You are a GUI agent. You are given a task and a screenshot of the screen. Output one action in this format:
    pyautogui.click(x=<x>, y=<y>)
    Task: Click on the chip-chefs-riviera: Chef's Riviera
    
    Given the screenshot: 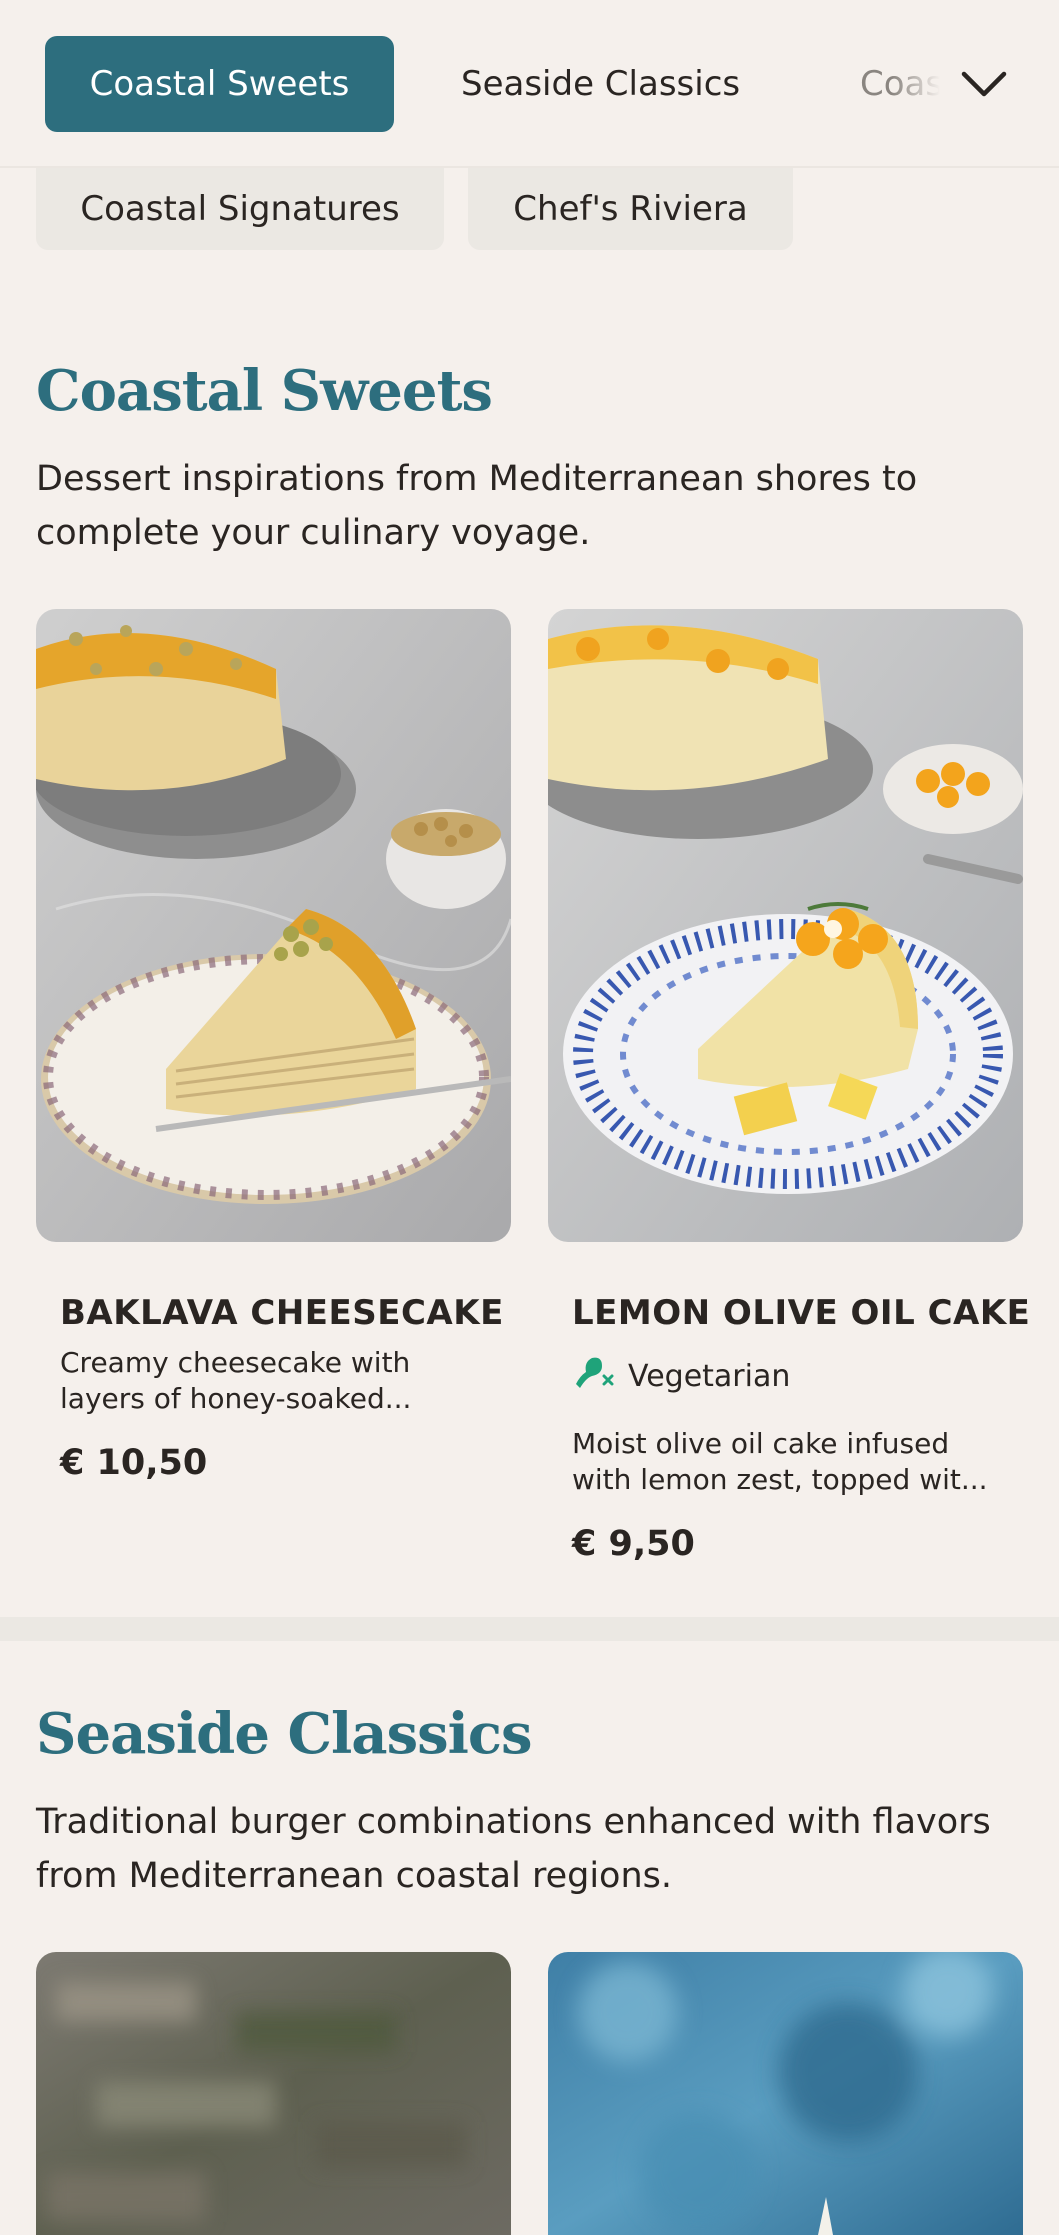 What is the action you would take?
    pyautogui.click(x=630, y=209)
    